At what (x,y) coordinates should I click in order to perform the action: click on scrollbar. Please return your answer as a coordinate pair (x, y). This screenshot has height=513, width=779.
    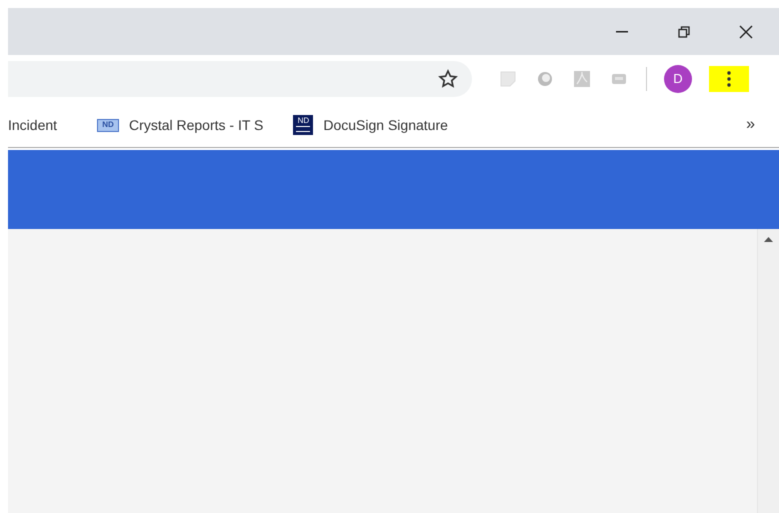
    Looking at the image, I should click on (768, 371).